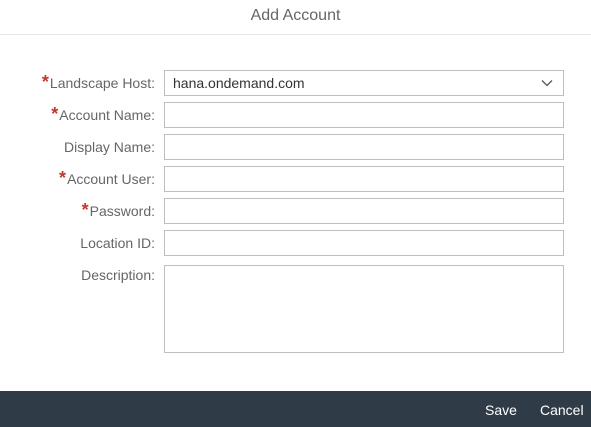  Describe the element at coordinates (364, 83) in the screenshot. I see `landscape-host-select: hana.ondemand.com` at that location.